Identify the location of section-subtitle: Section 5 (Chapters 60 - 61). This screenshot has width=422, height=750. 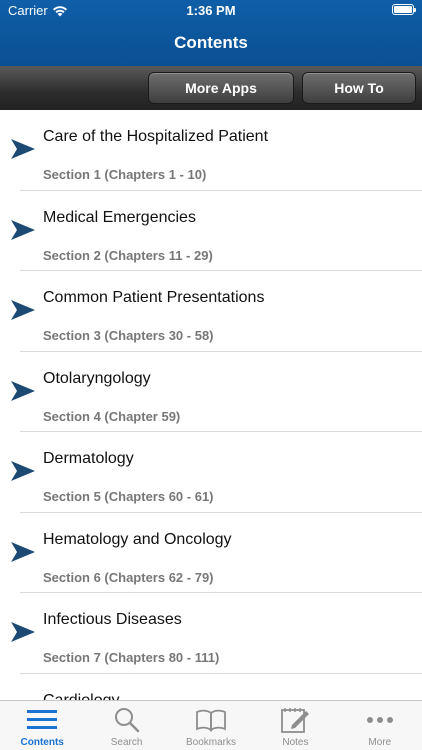
(128, 496).